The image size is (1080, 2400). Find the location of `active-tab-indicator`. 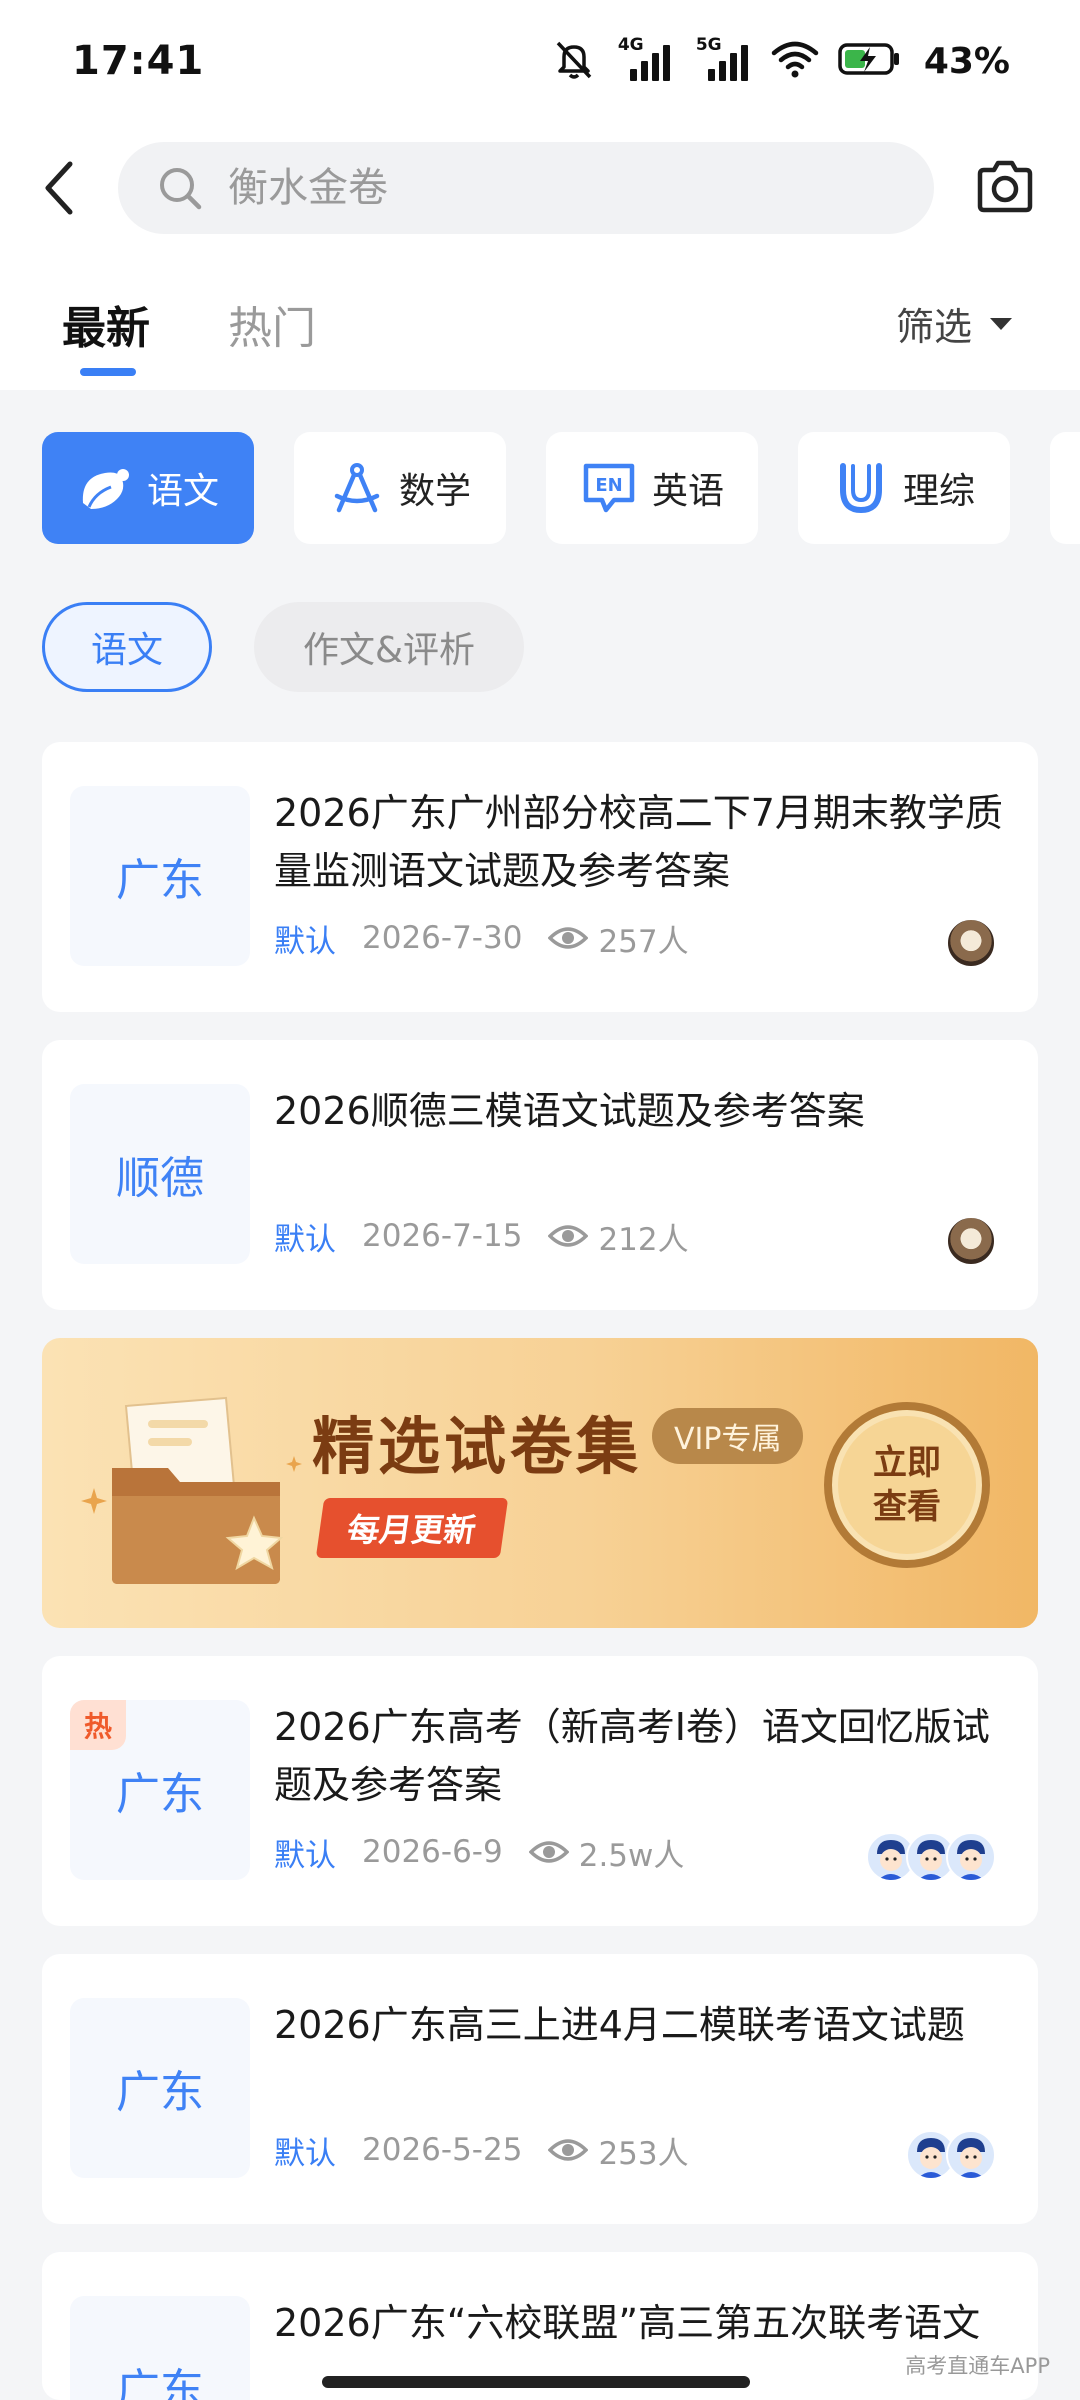

active-tab-indicator is located at coordinates (108, 372).